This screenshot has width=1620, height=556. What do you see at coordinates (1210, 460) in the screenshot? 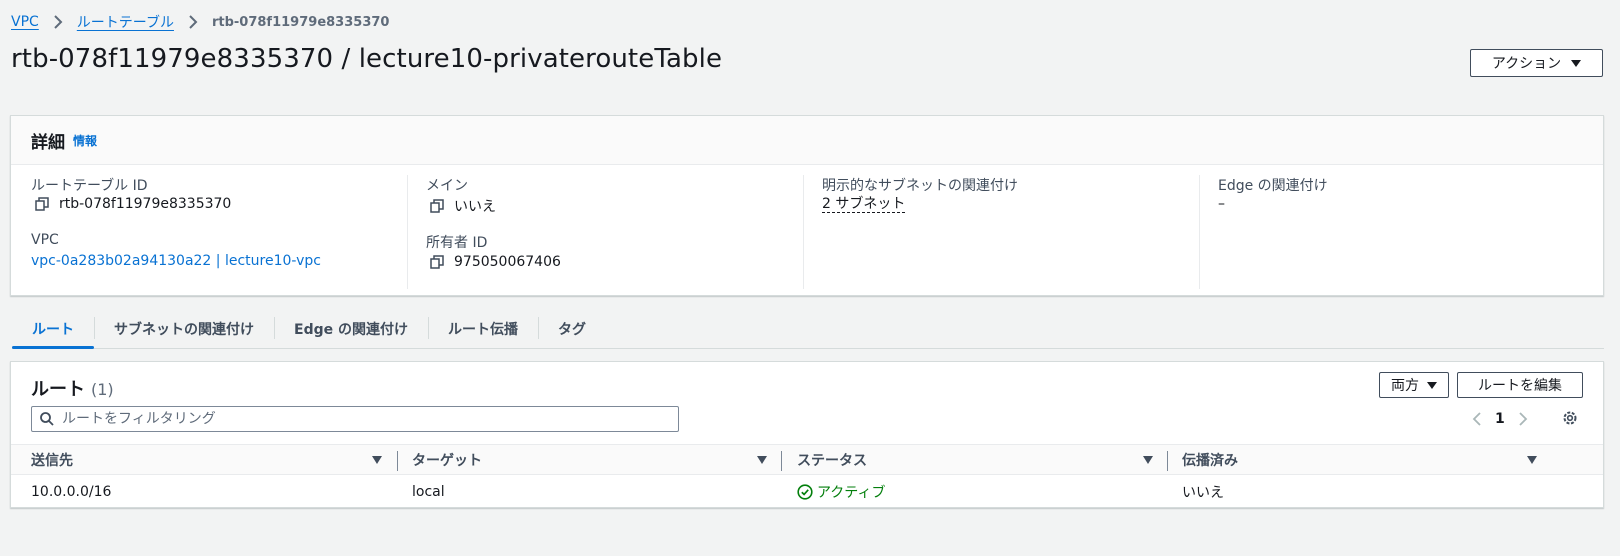
I see `column-header-propagated: 伝播済み` at bounding box center [1210, 460].